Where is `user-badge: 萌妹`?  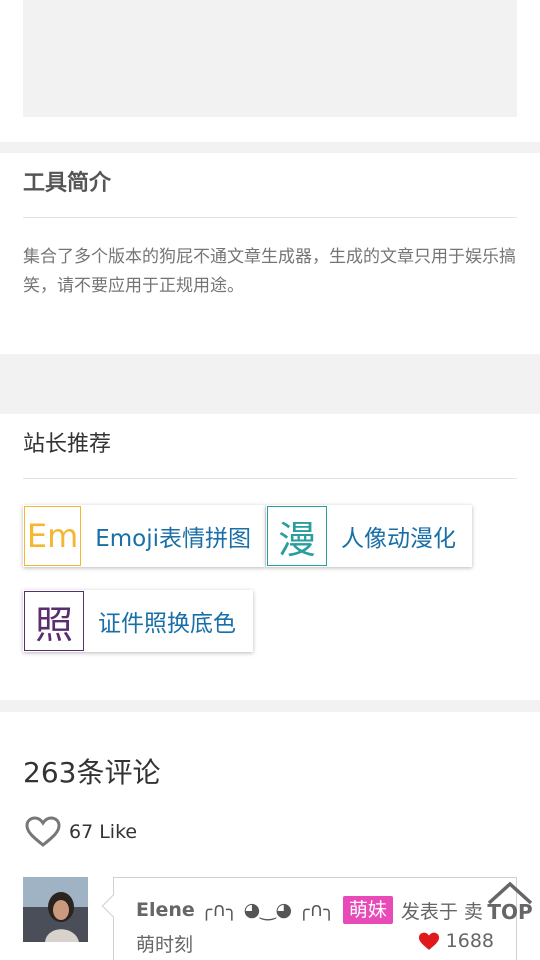 user-badge: 萌妹 is located at coordinates (367, 910).